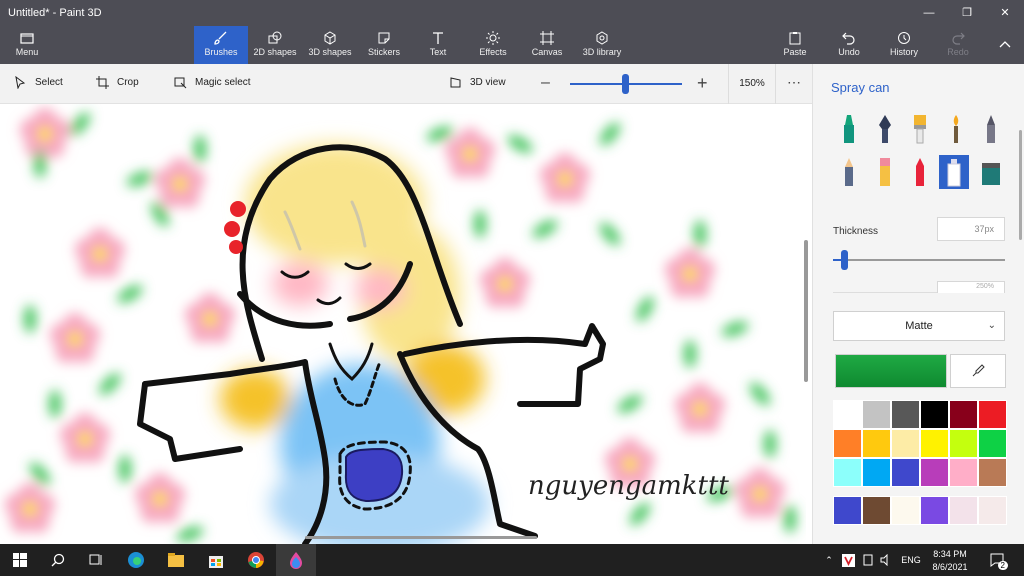 This screenshot has width=1024, height=576. What do you see at coordinates (795, 45) in the screenshot?
I see `paste-button: Paste` at bounding box center [795, 45].